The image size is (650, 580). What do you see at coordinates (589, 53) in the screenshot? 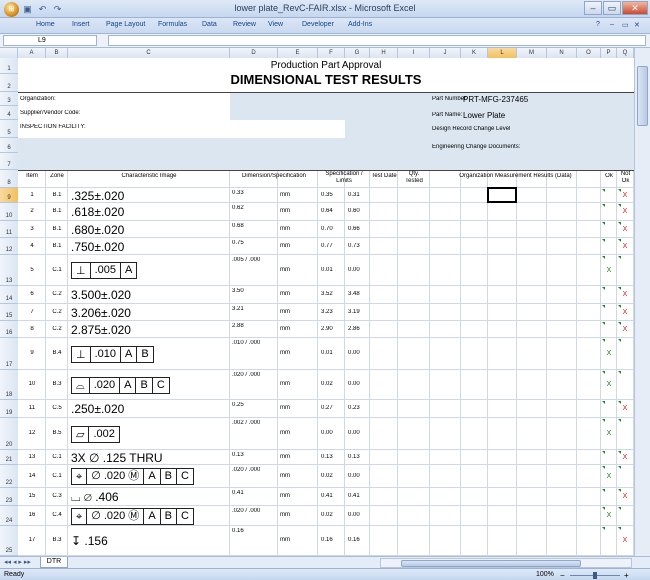
I see `column-header-o: O` at bounding box center [589, 53].